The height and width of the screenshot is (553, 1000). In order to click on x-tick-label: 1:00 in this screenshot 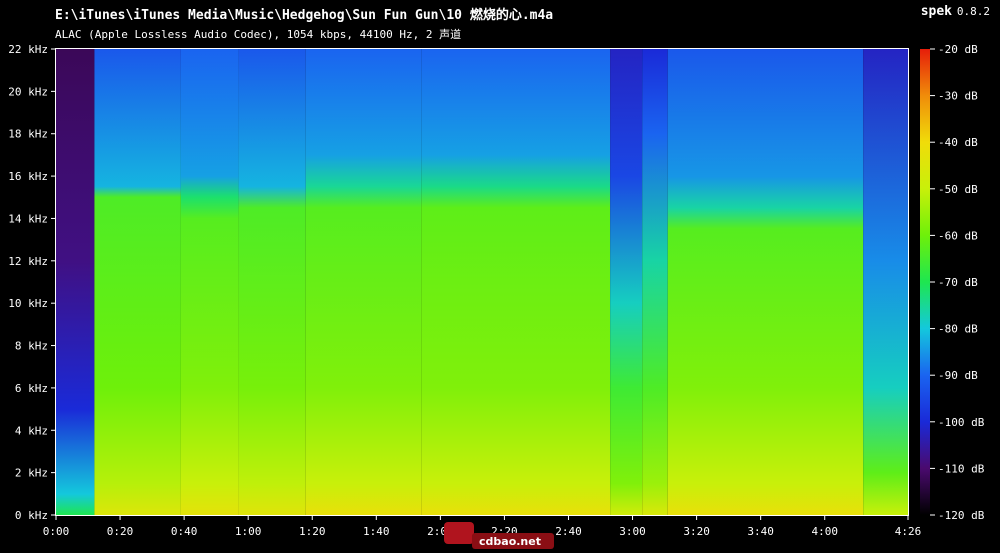, I will do `click(248, 531)`.